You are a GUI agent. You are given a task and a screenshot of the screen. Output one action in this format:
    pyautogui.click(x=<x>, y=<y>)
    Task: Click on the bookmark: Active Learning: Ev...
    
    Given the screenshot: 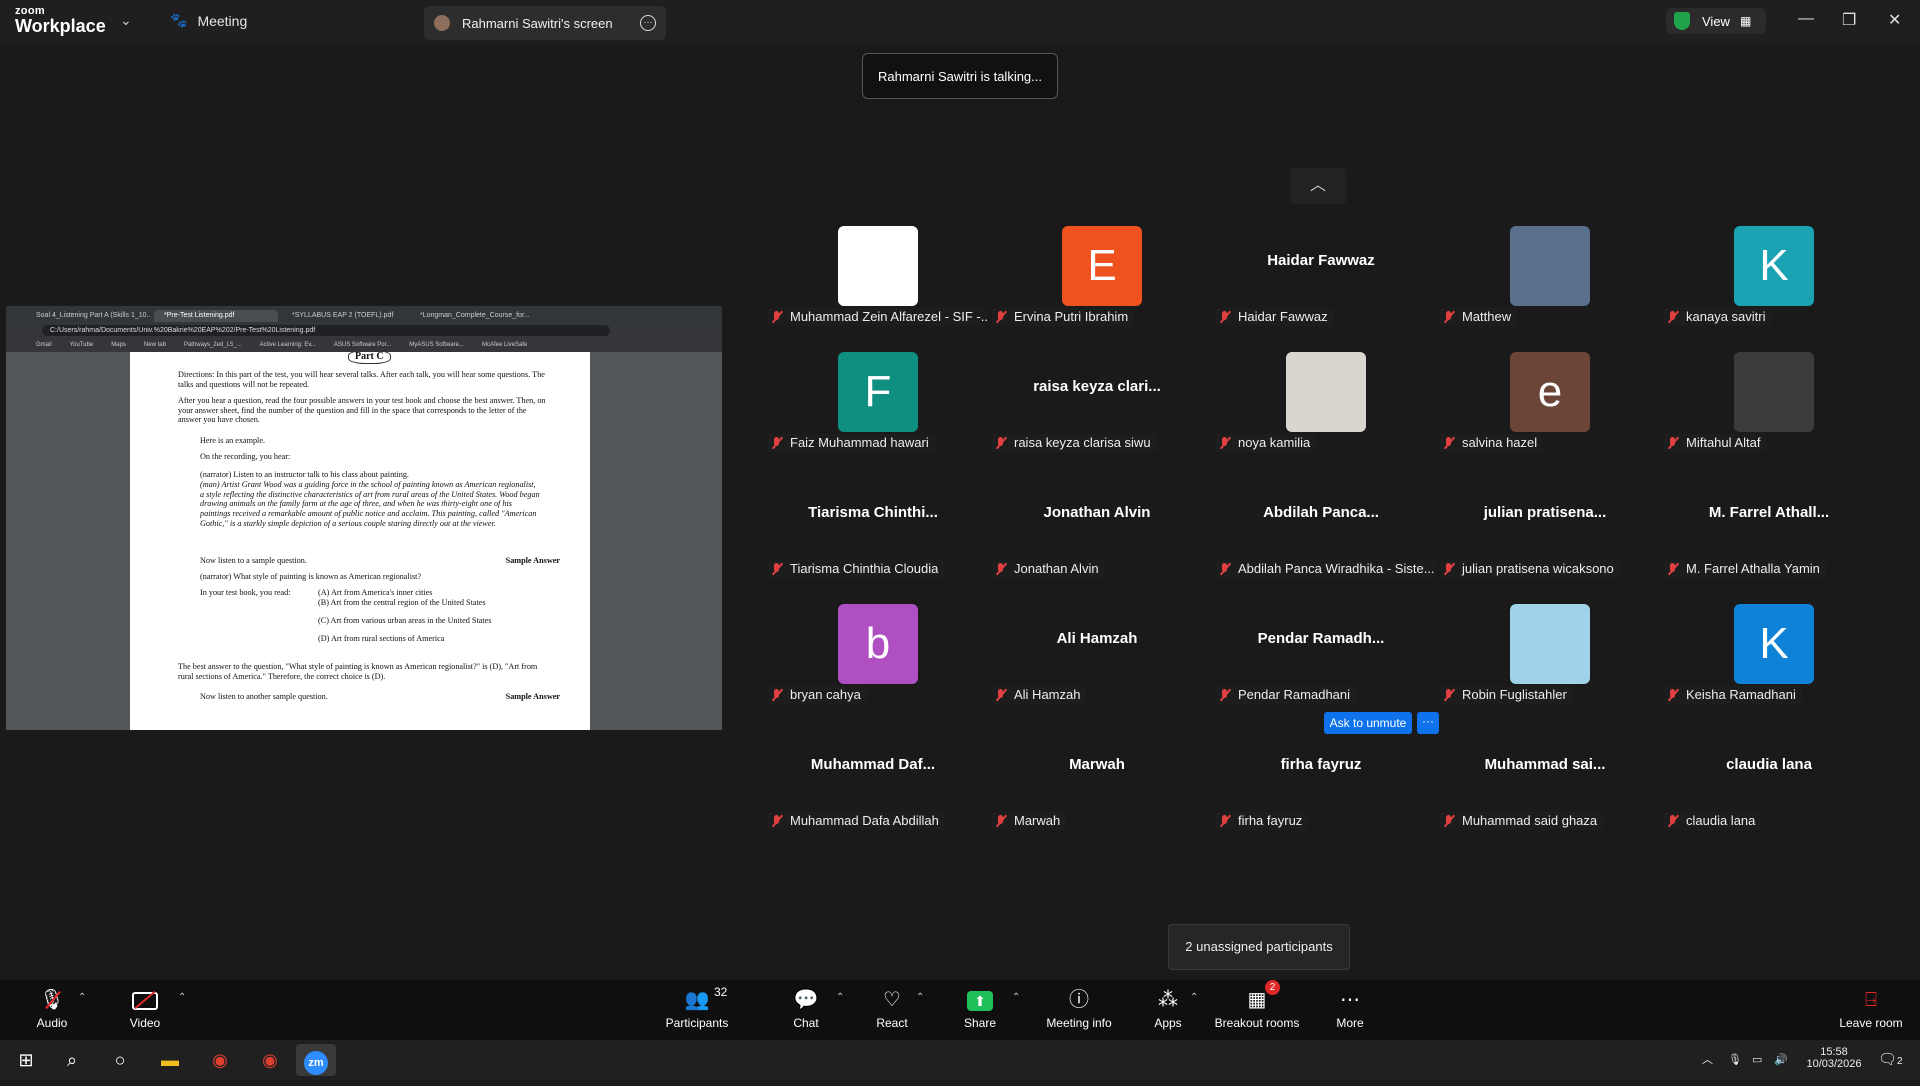 What is the action you would take?
    pyautogui.click(x=288, y=345)
    